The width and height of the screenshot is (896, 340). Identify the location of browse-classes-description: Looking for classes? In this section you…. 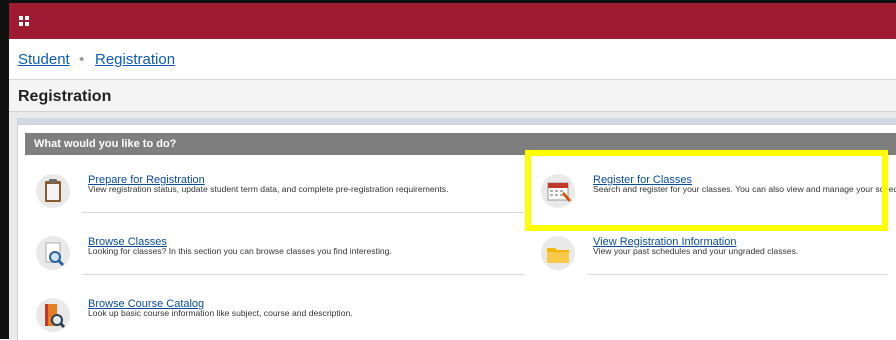
(240, 251).